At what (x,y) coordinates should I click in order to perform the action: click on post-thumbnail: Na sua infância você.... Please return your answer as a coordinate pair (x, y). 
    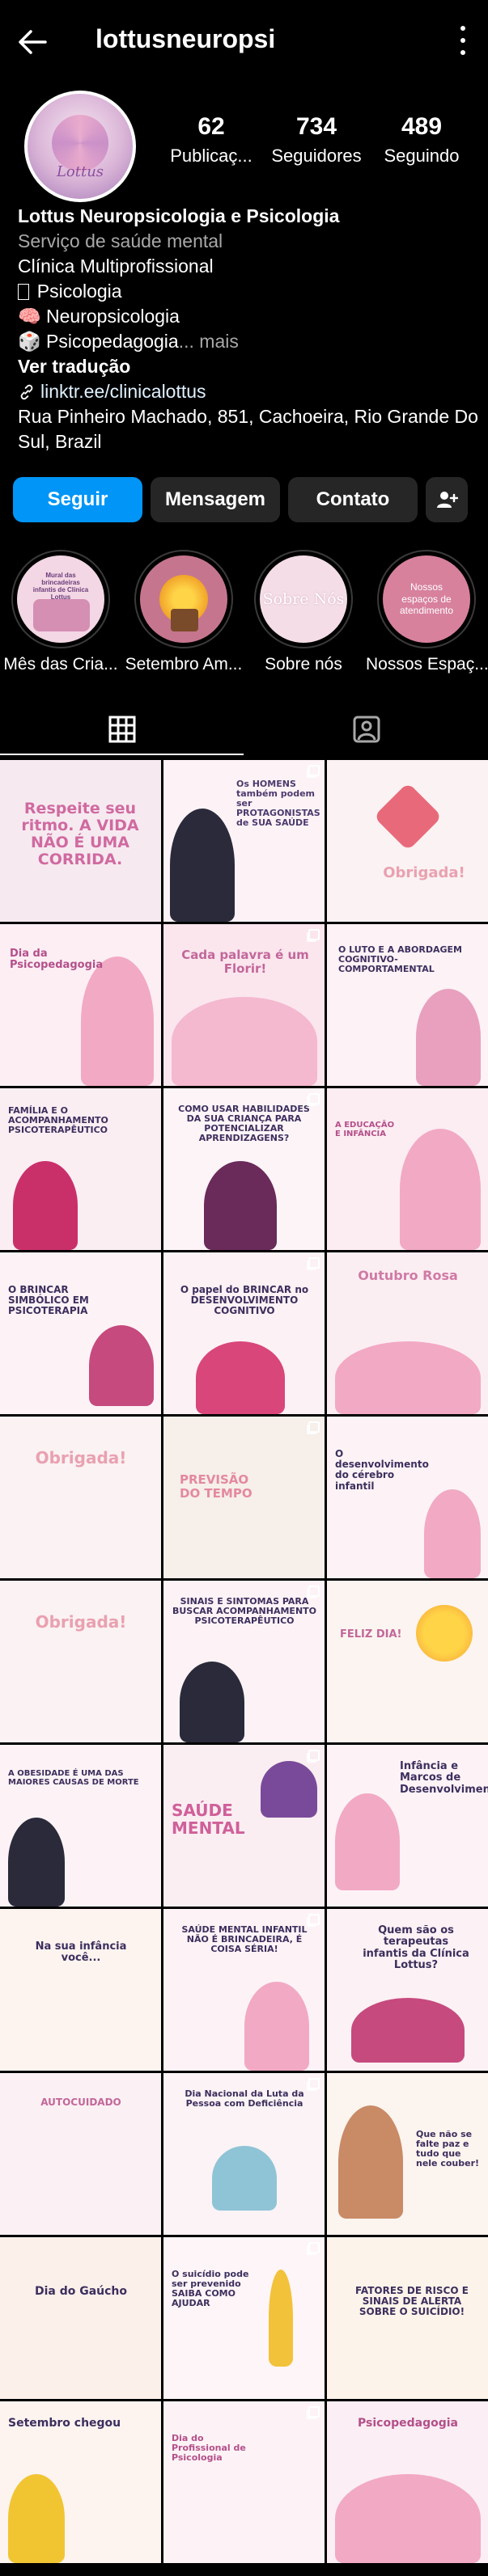
    Looking at the image, I should click on (80, 1990).